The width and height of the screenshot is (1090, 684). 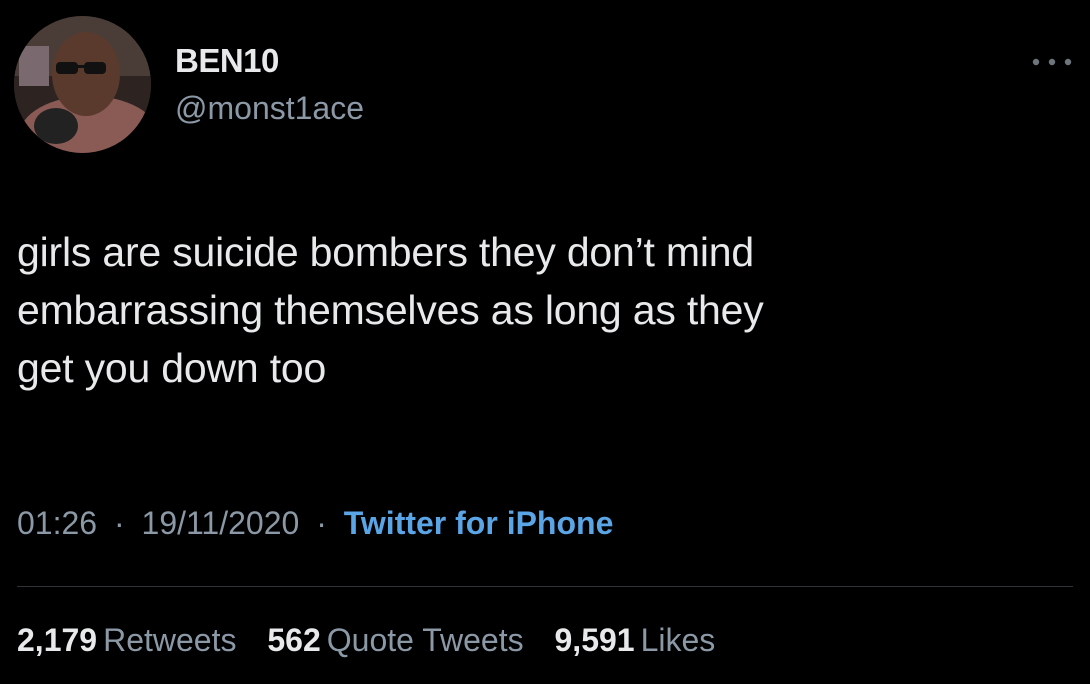 I want to click on more-options-icon, so click(x=1052, y=62).